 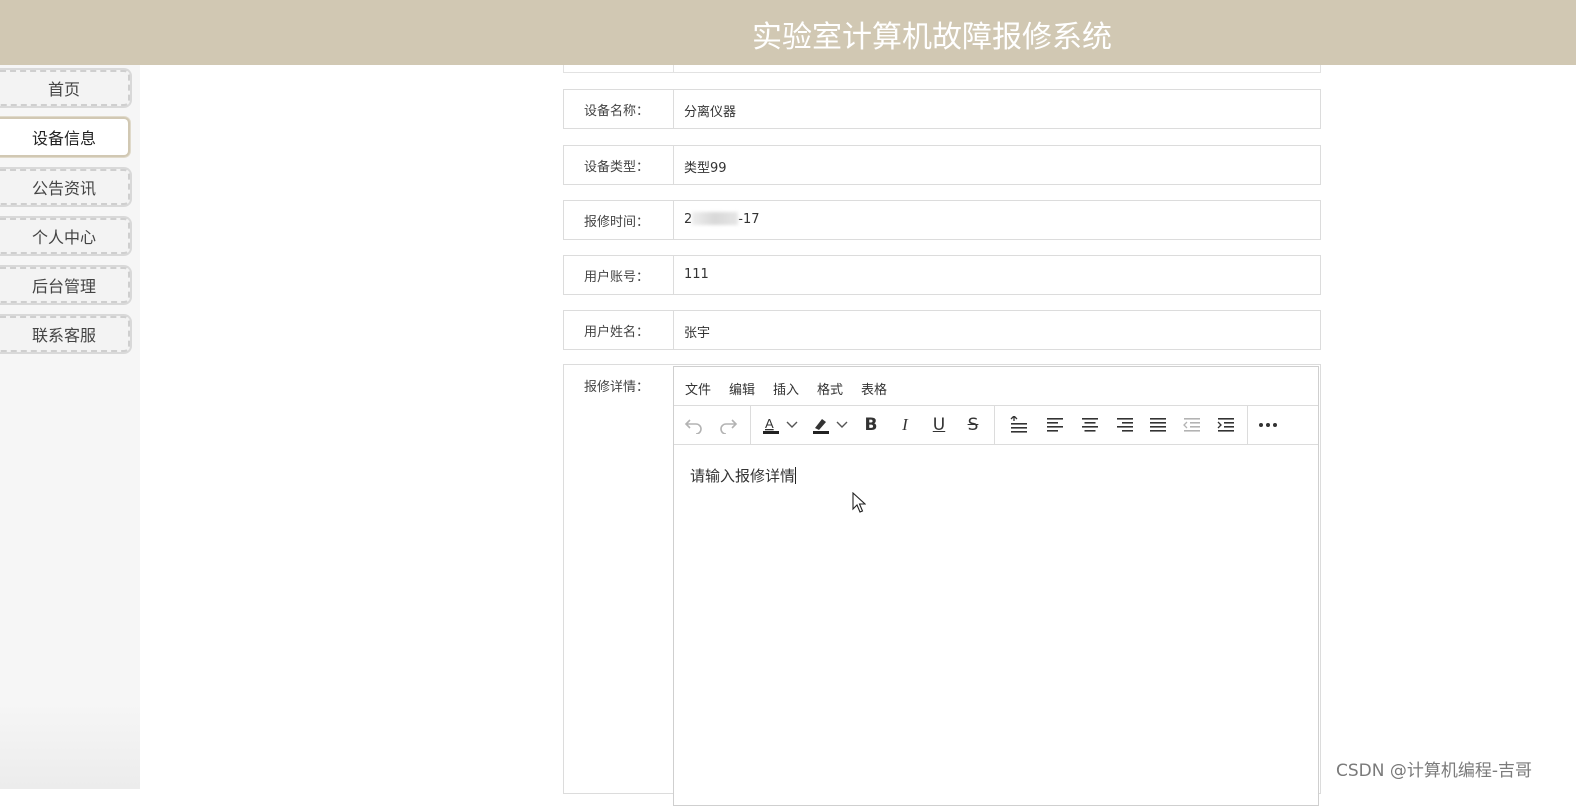 What do you see at coordinates (996, 386) in the screenshot?
I see `editor-menubar: 文件 编辑 插入 格式 表格` at bounding box center [996, 386].